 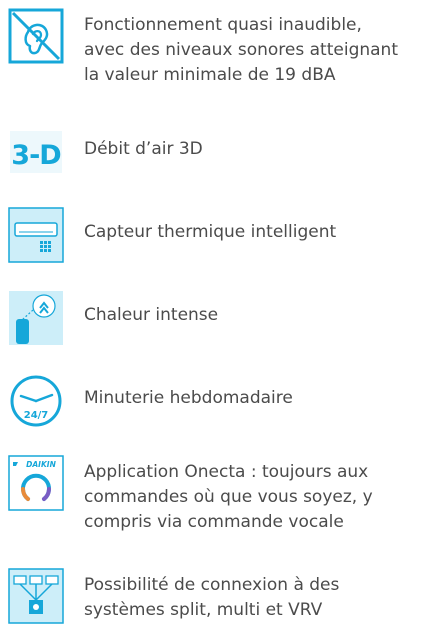 What do you see at coordinates (41, 464) in the screenshot?
I see `daikin-logo-text: DAIKIN` at bounding box center [41, 464].